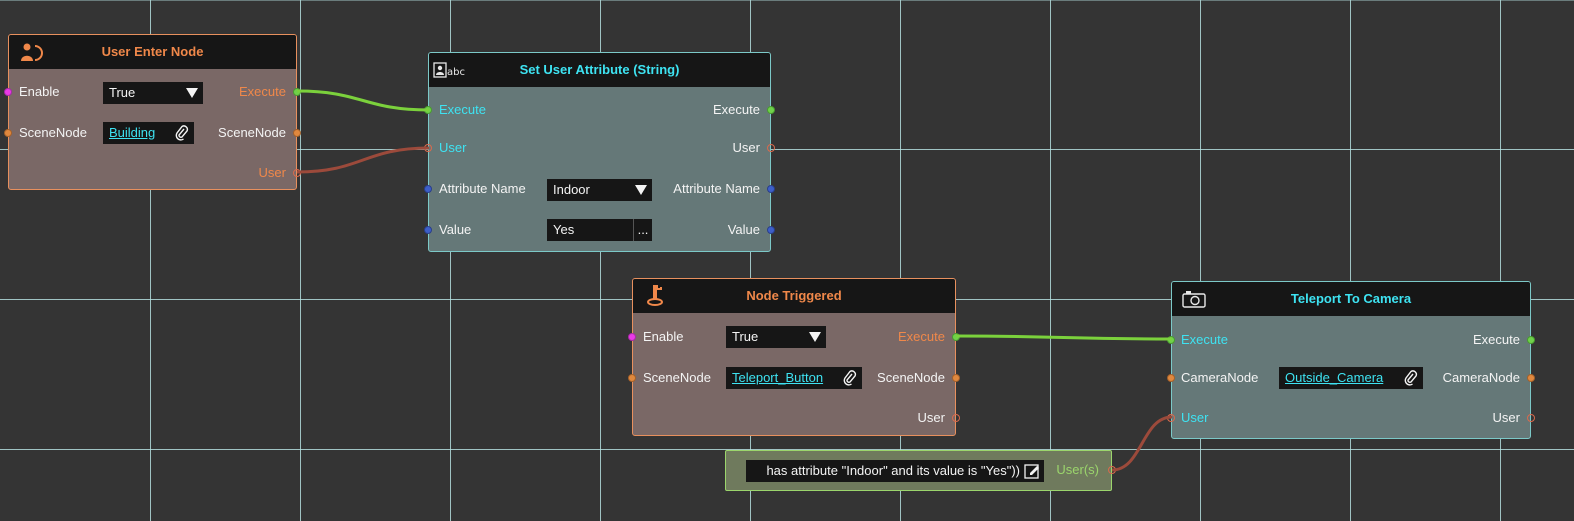 Image resolution: width=1574 pixels, height=521 pixels. What do you see at coordinates (599, 69) in the screenshot?
I see `node-title: Set User Attribute (String)` at bounding box center [599, 69].